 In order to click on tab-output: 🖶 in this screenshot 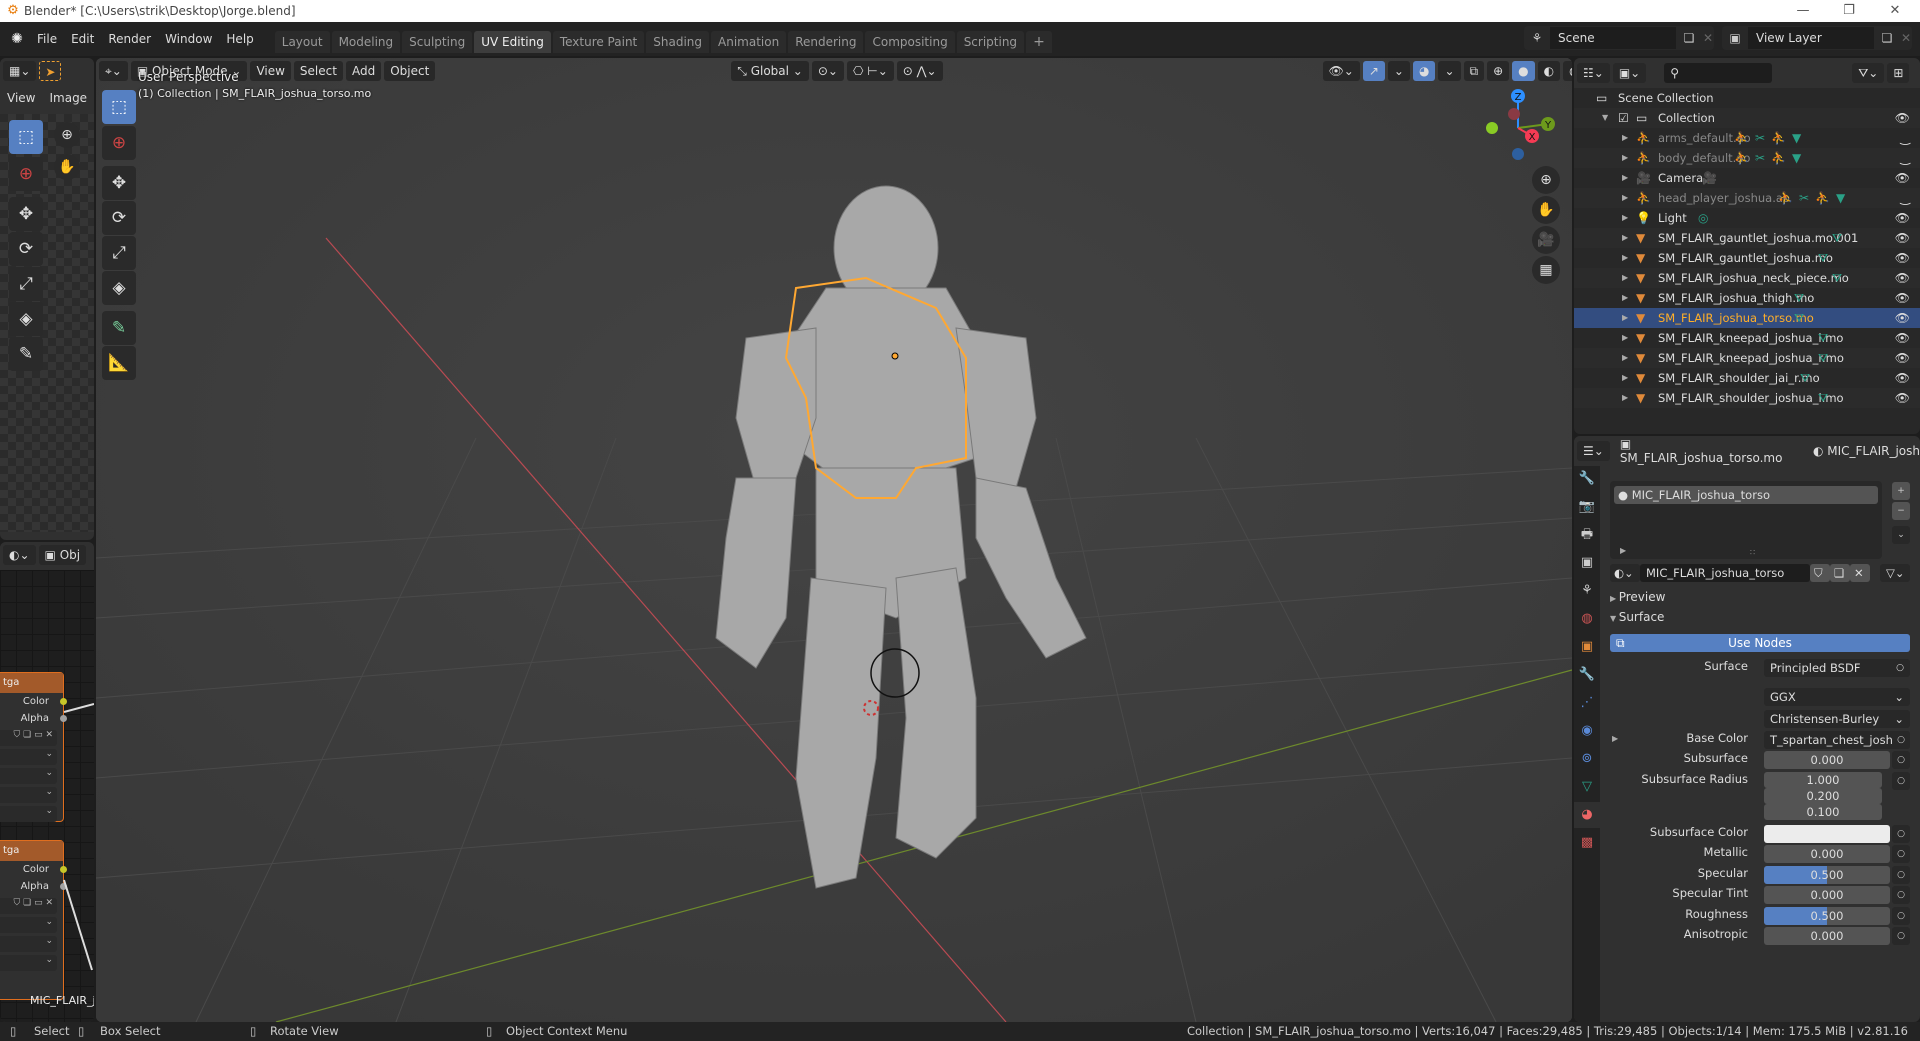, I will do `click(1587, 535)`.